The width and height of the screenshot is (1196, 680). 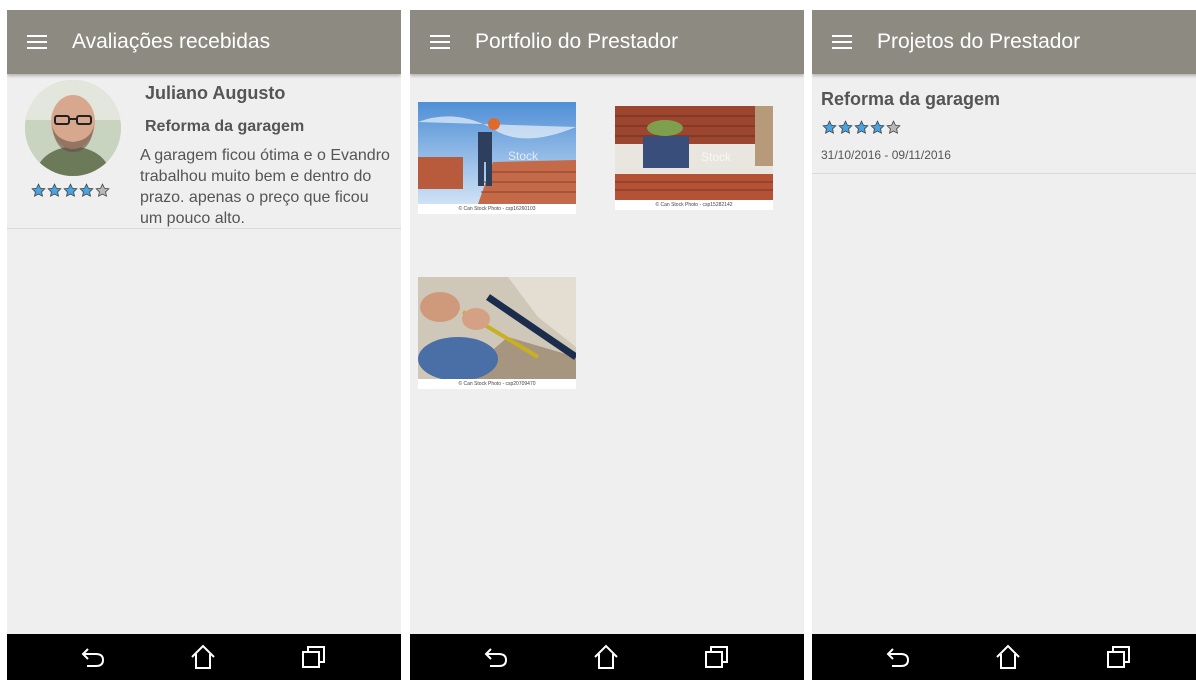 What do you see at coordinates (979, 41) in the screenshot?
I see `screen-title: Projetos do Prestador` at bounding box center [979, 41].